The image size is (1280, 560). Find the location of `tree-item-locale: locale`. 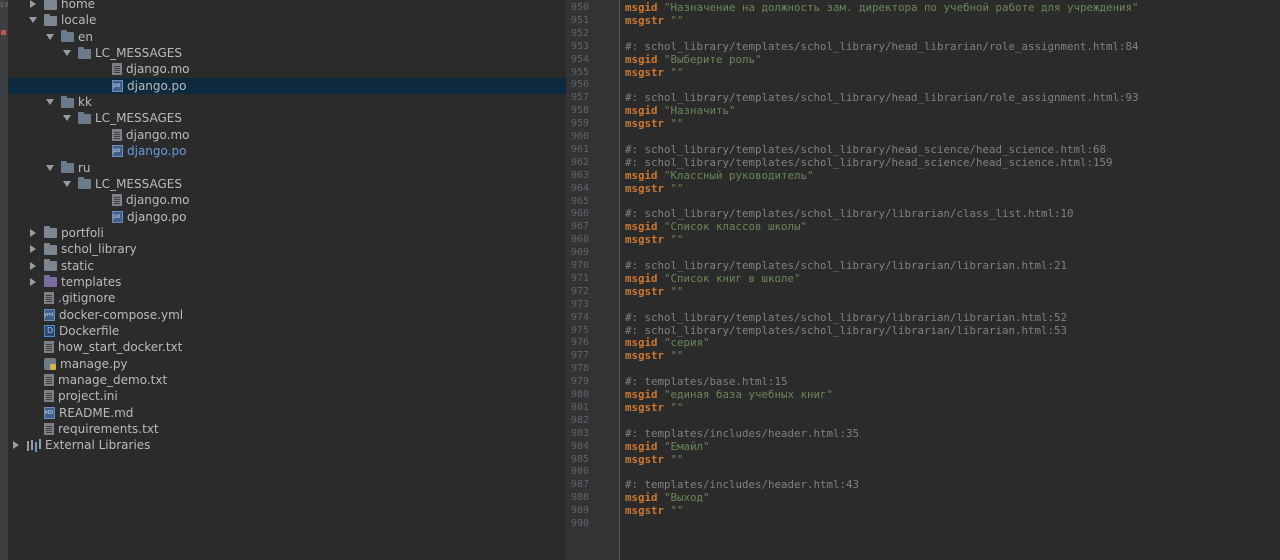

tree-item-locale: locale is located at coordinates (287, 20).